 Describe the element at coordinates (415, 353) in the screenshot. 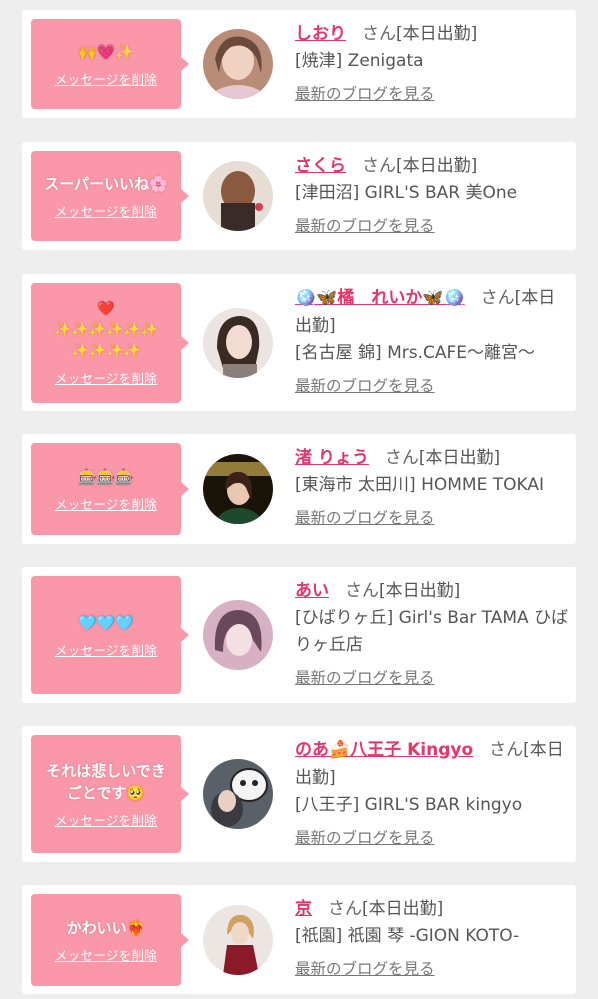

I see `shop-name: [名古屋 錦] Mrs.CAFE〜離宮〜` at that location.